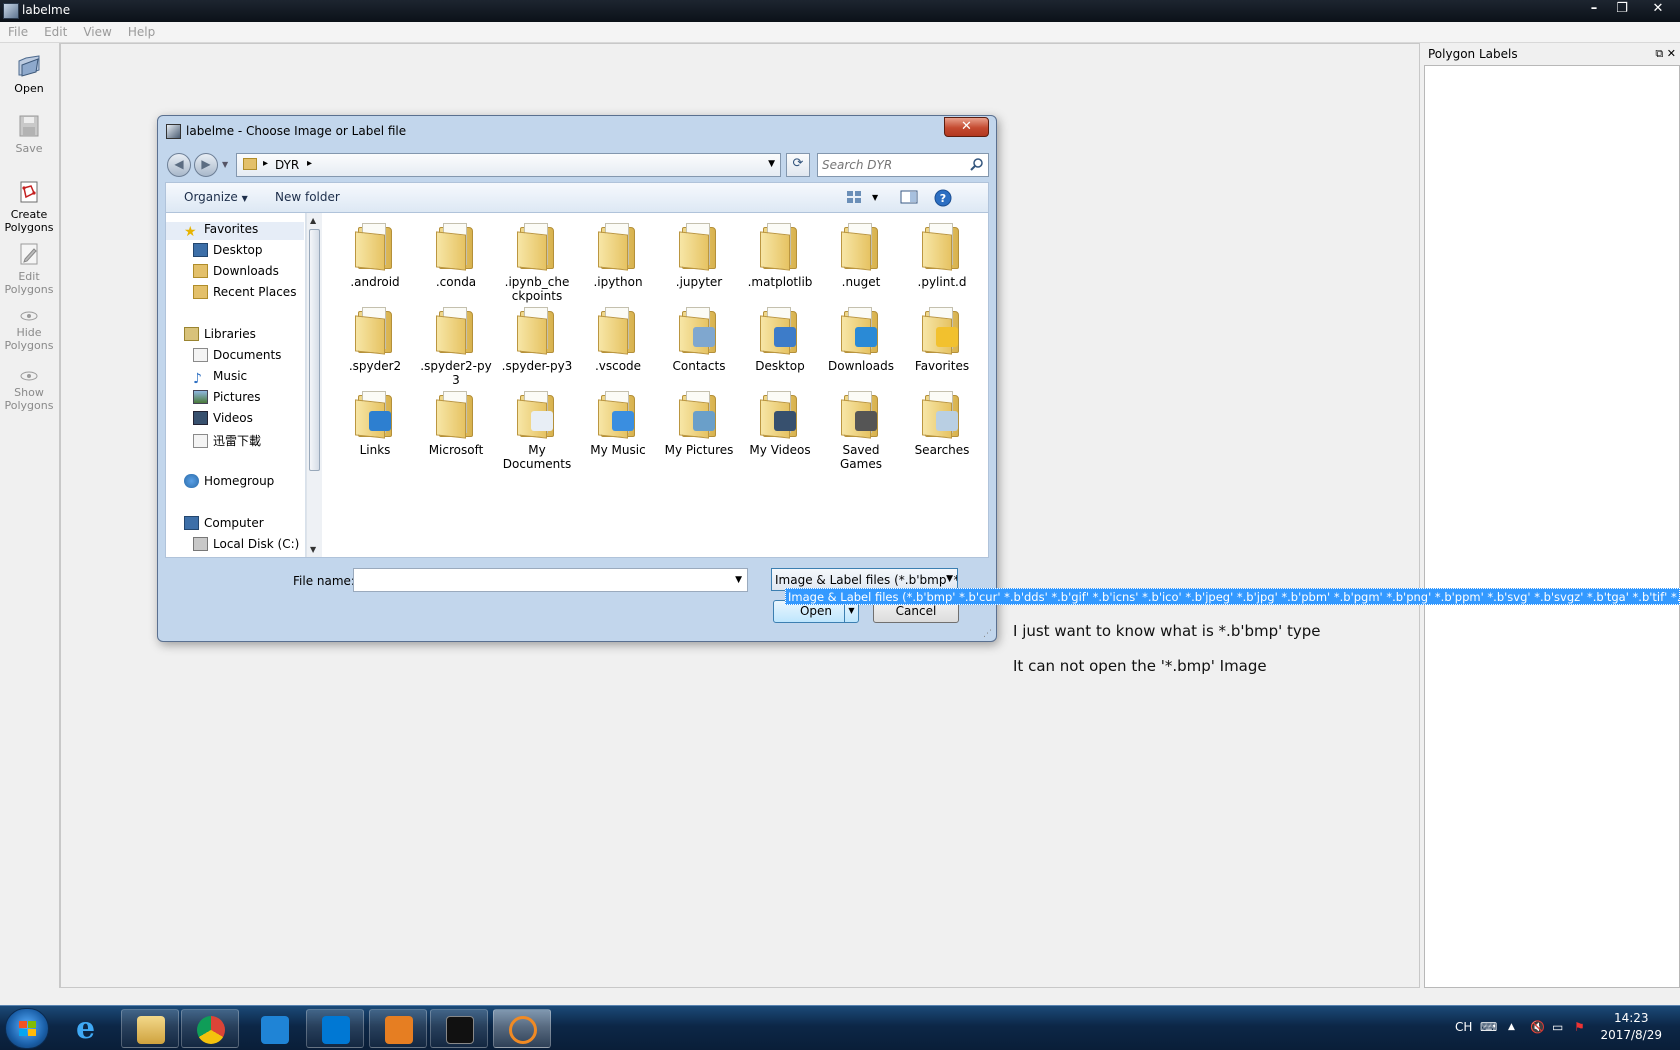 This screenshot has width=1680, height=1050. I want to click on address-dropdown-icon: ▼, so click(771, 164).